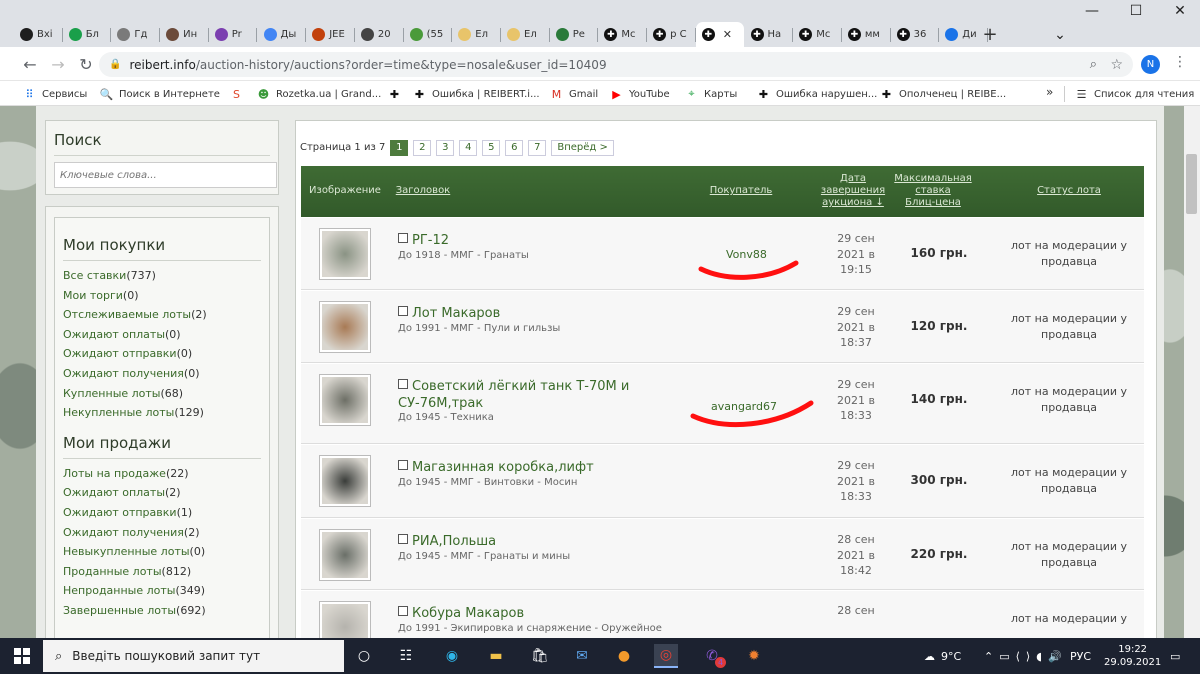 The image size is (1200, 674). I want to click on sidebar-link: Проданные лоты(812), so click(162, 572).